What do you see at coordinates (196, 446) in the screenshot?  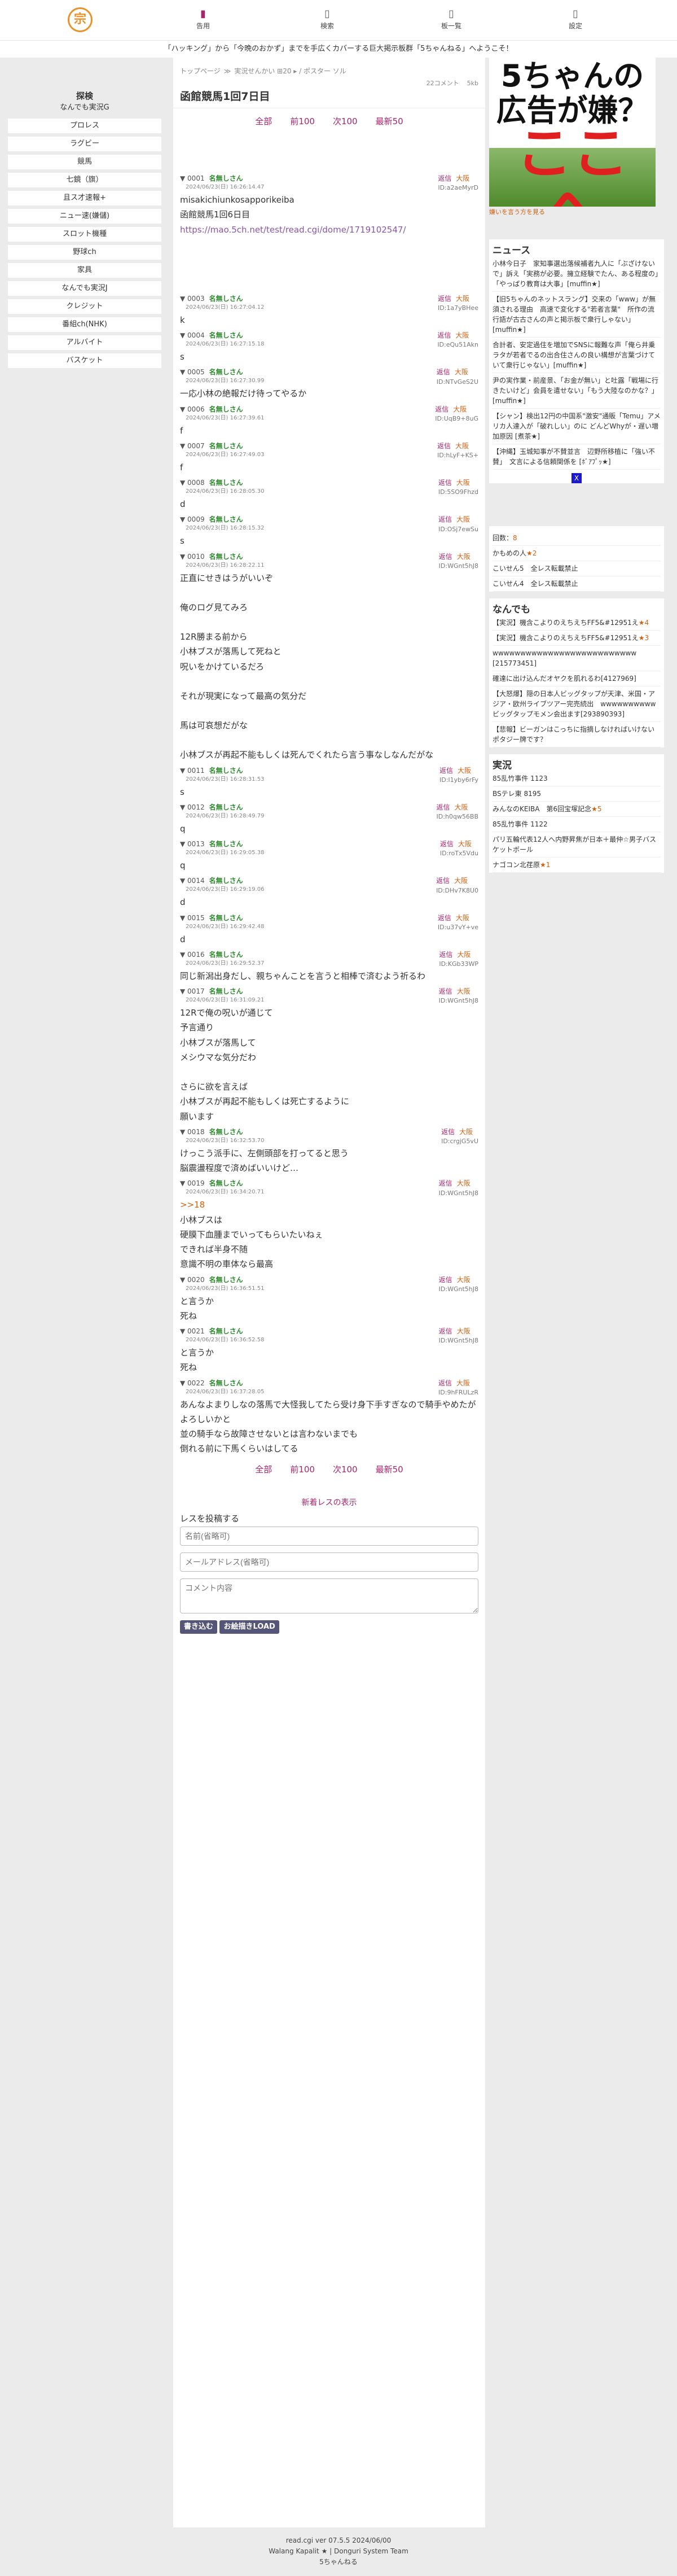 I see `post-number: 0007` at bounding box center [196, 446].